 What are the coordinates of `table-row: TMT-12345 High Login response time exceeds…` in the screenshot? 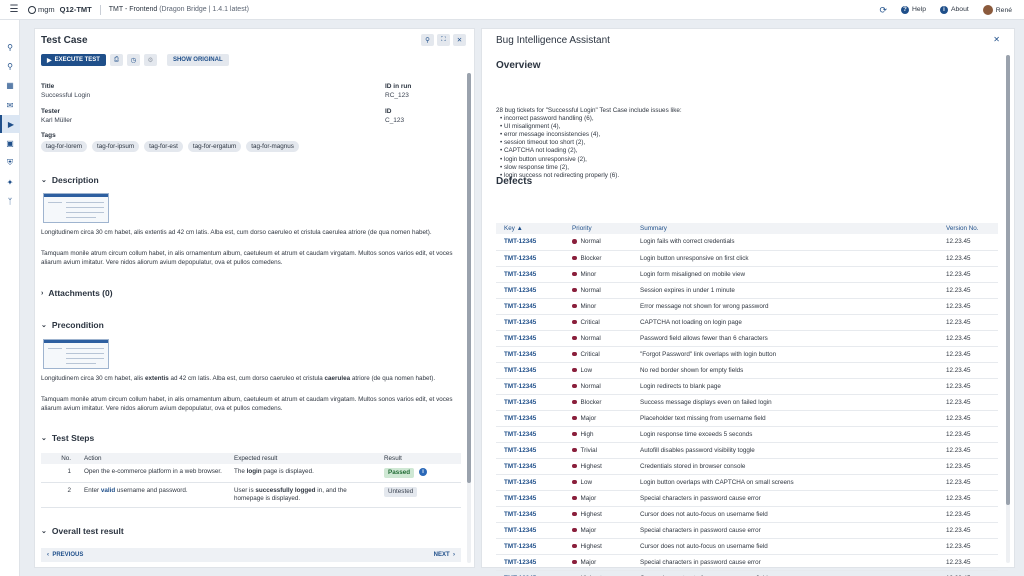 It's located at (747, 434).